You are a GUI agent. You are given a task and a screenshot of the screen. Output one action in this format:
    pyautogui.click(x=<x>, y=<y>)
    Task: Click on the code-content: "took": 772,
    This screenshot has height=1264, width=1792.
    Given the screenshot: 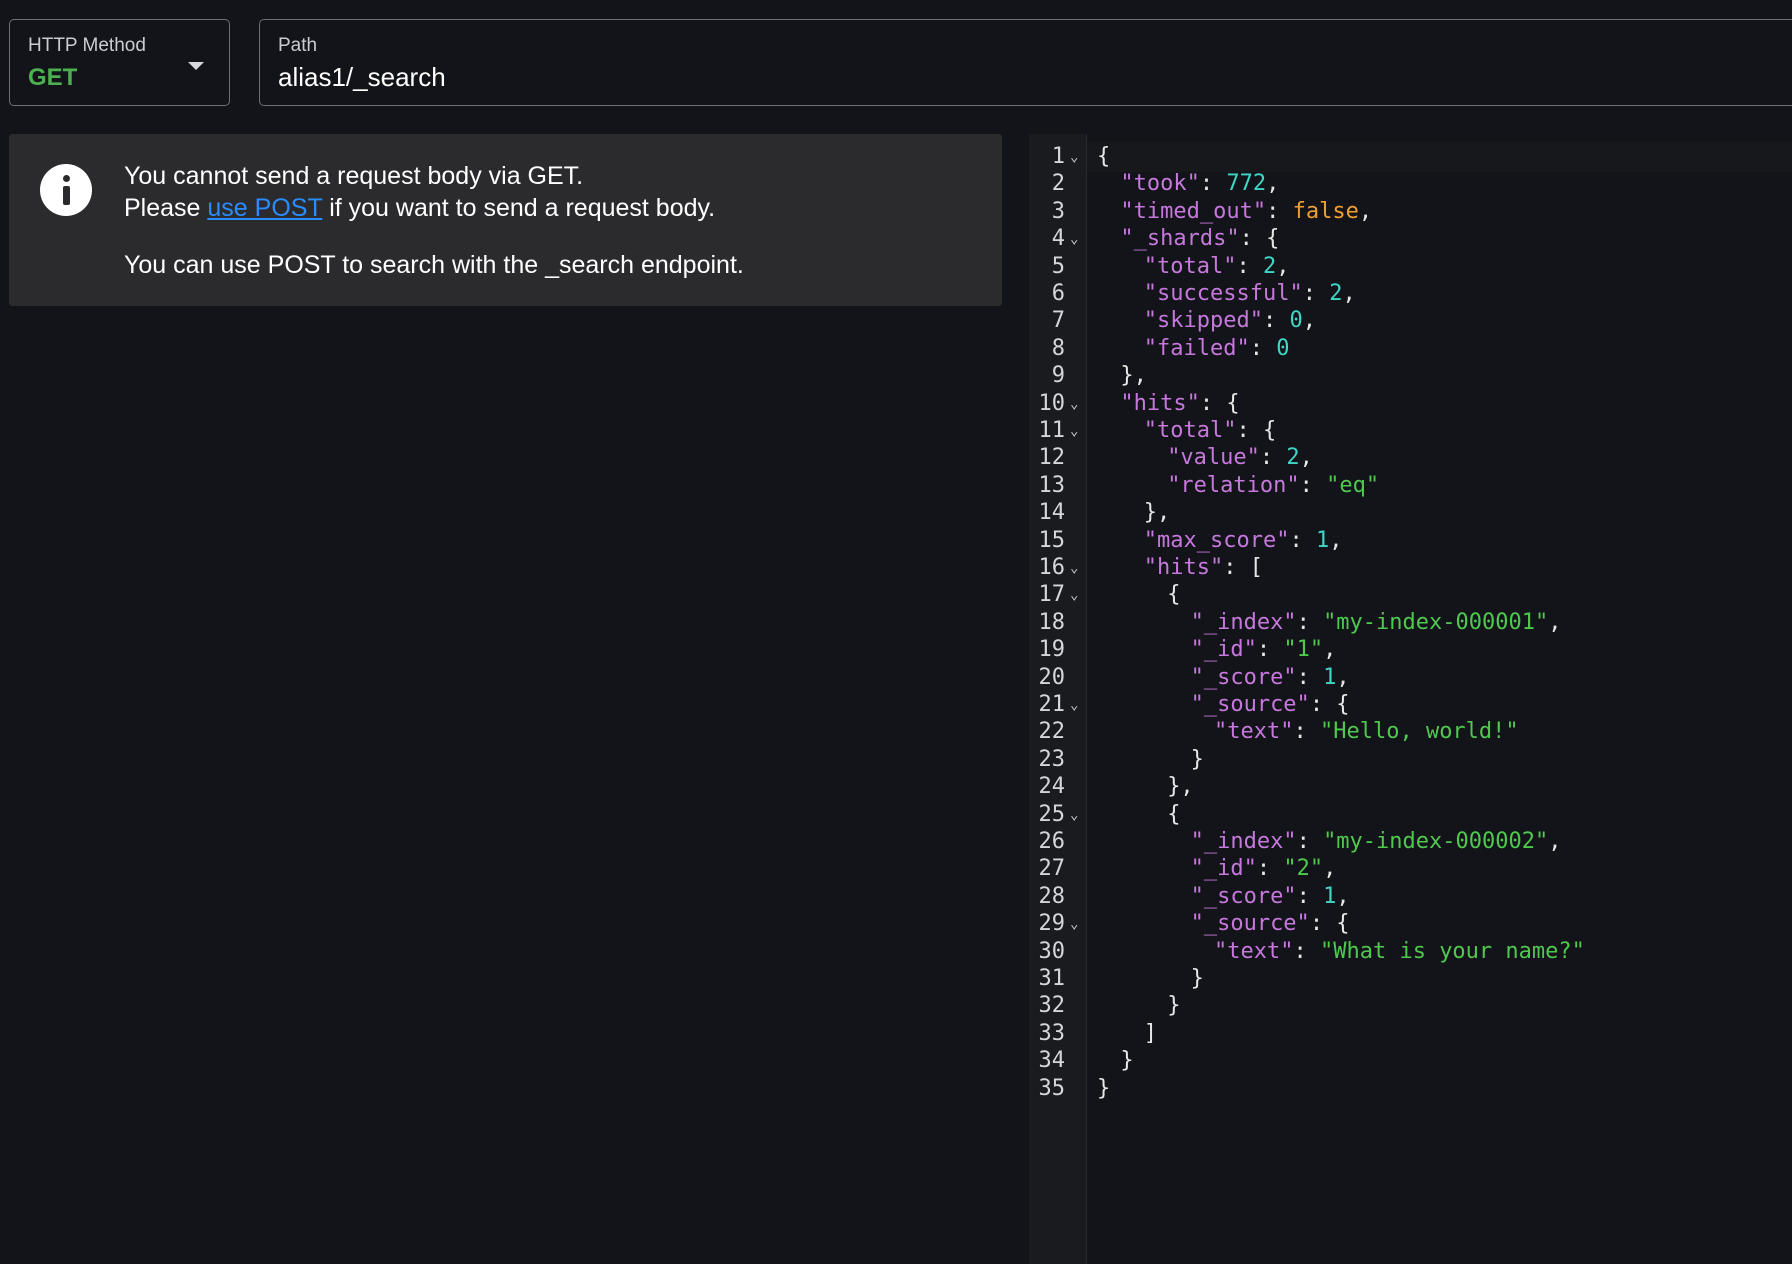 What is the action you would take?
    pyautogui.click(x=1199, y=183)
    